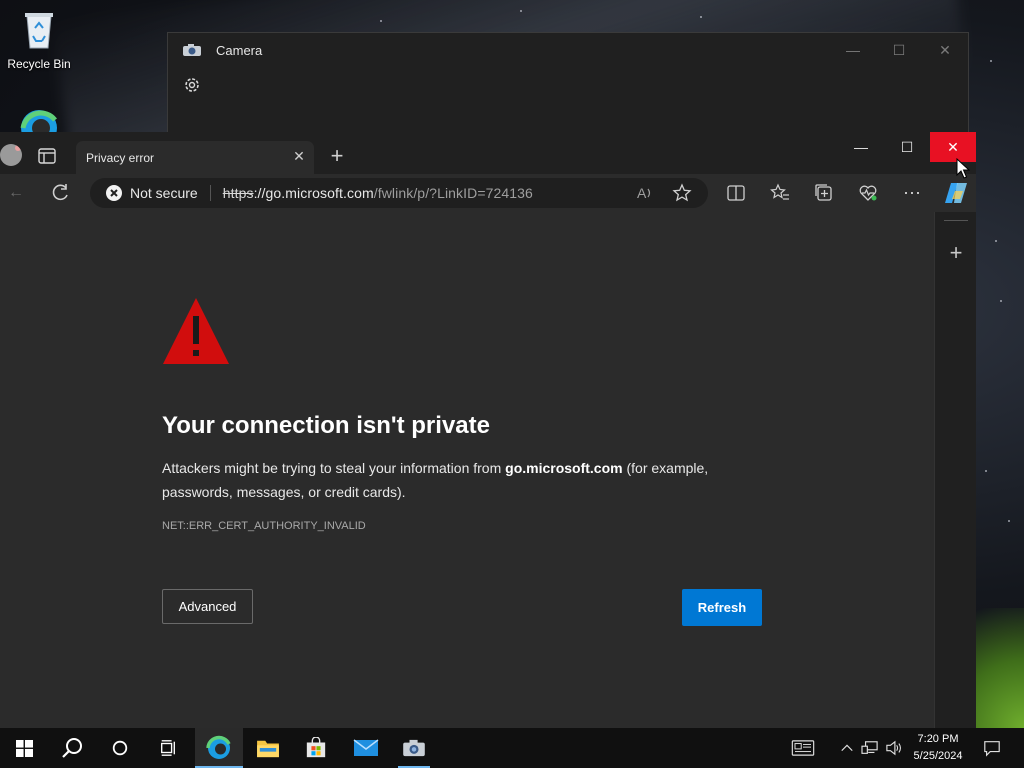 The height and width of the screenshot is (768, 1024). I want to click on windows-logo-icon, so click(24, 748).